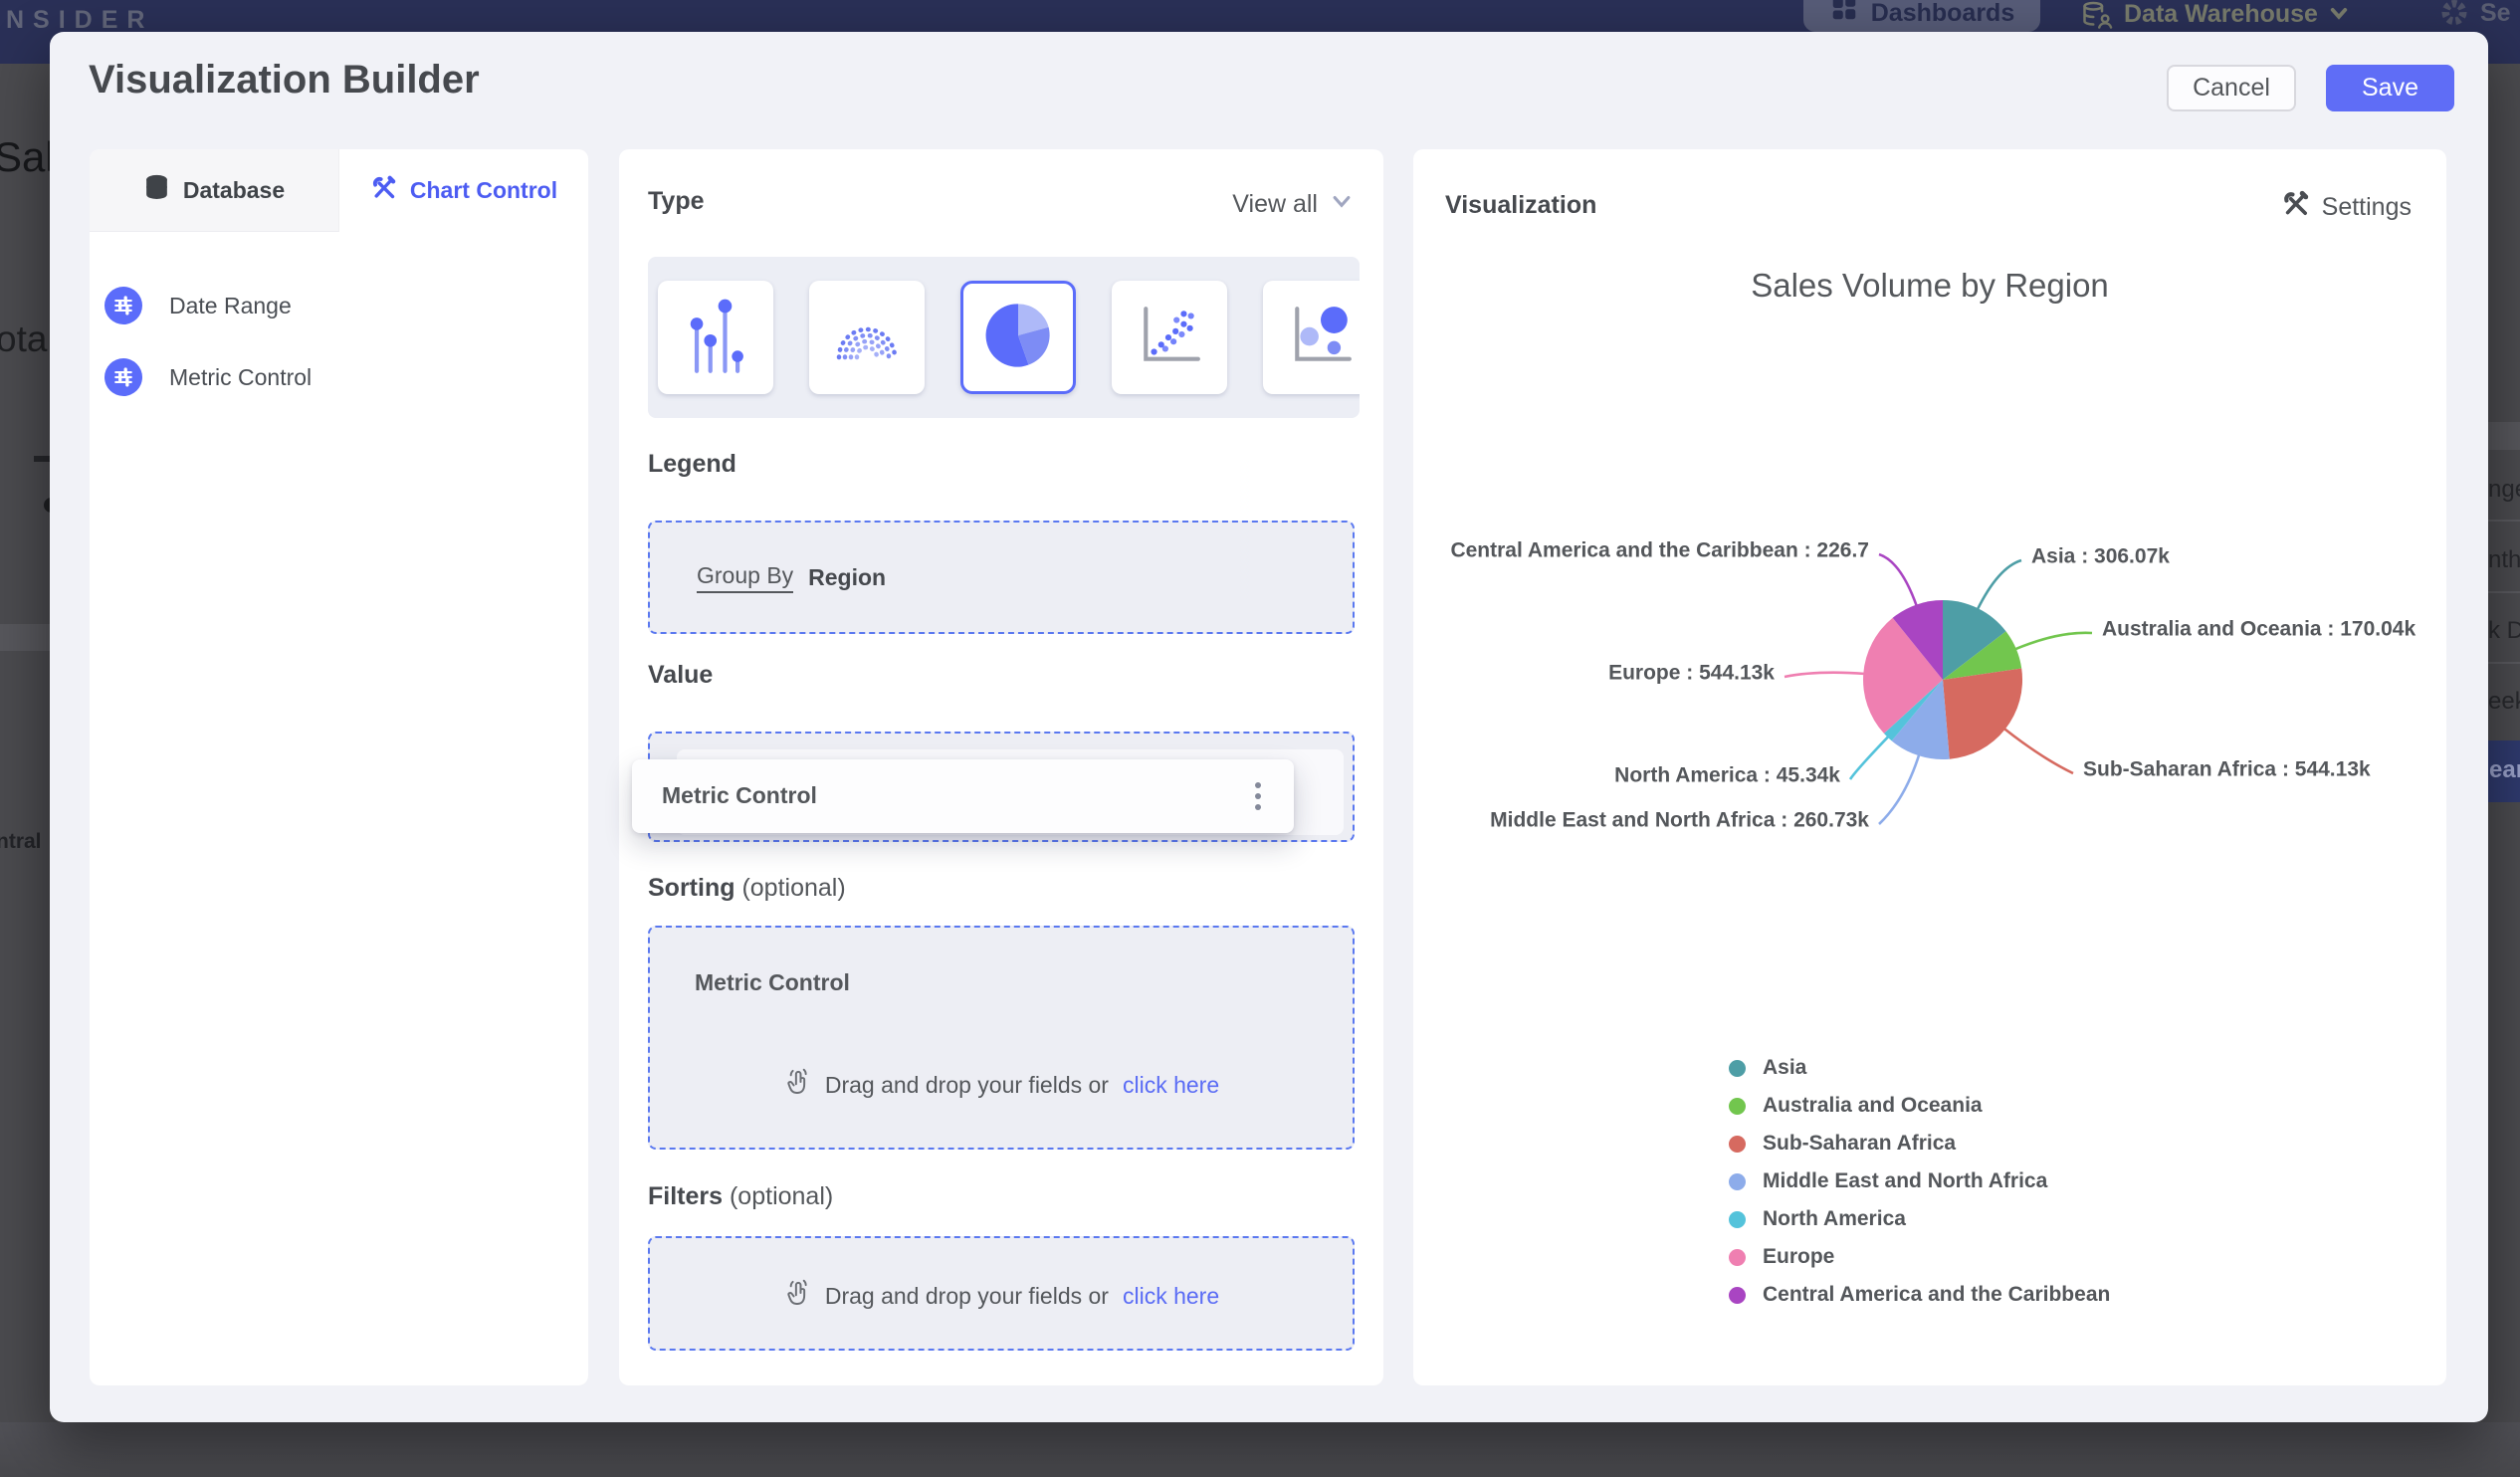 This screenshot has height=1477, width=2520. What do you see at coordinates (27, 156) in the screenshot?
I see `bg-fragment-sal: Sal` at bounding box center [27, 156].